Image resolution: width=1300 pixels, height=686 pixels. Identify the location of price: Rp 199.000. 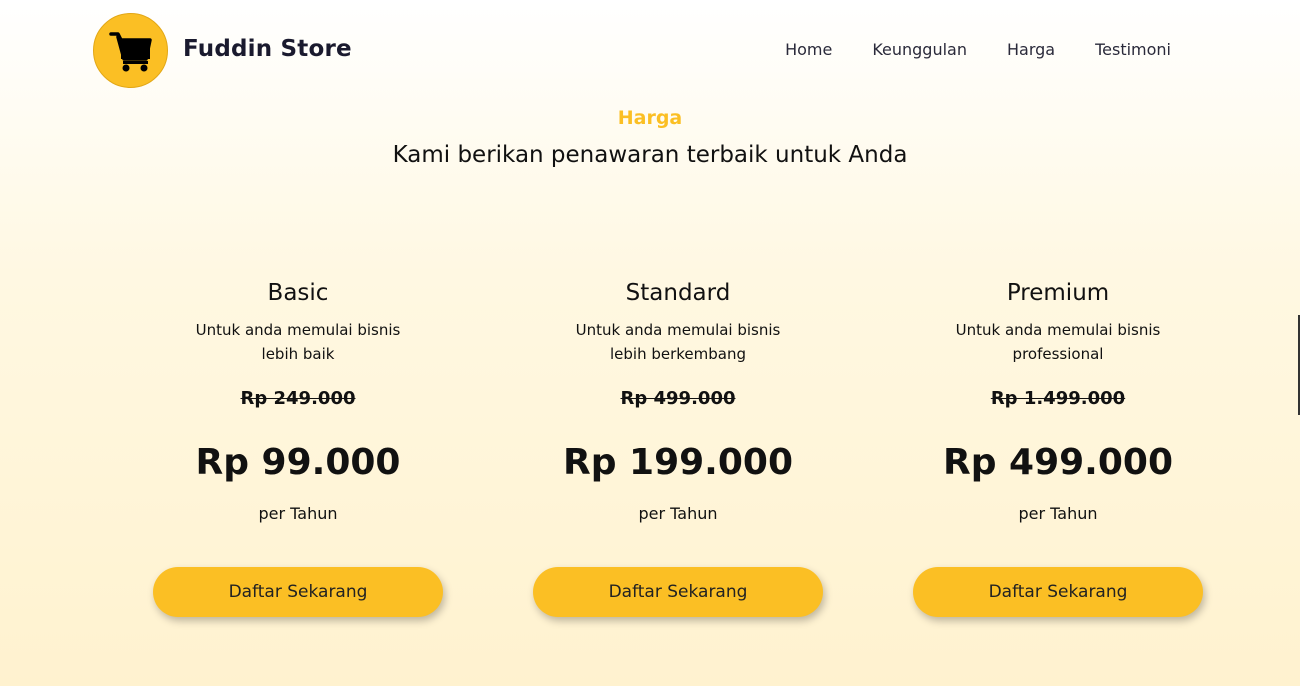
(678, 462).